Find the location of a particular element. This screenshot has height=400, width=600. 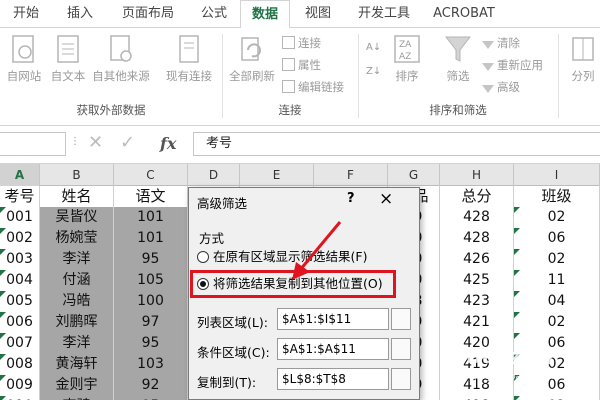

cell: 总分 is located at coordinates (477, 197).